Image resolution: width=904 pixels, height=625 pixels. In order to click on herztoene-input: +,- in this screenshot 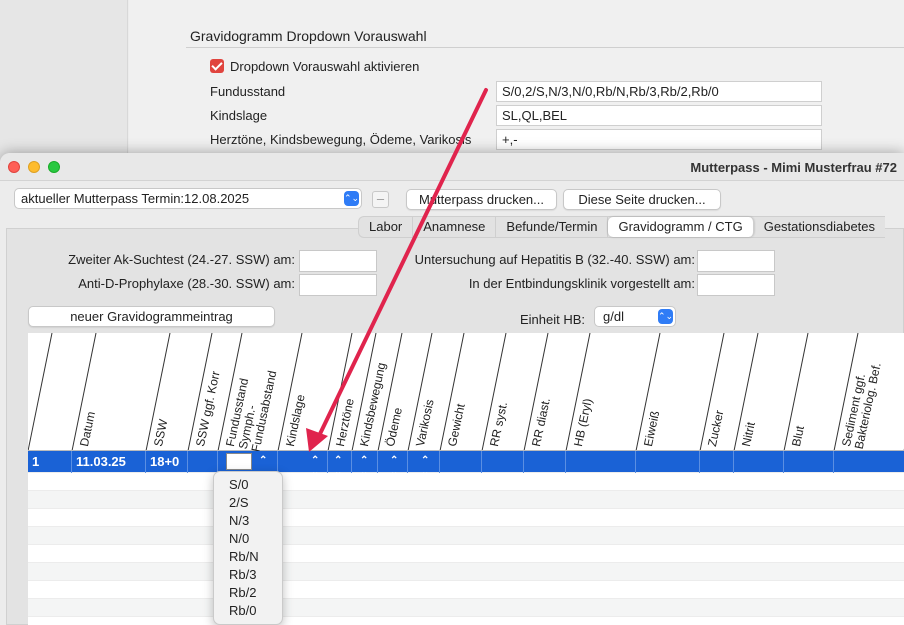, I will do `click(659, 139)`.